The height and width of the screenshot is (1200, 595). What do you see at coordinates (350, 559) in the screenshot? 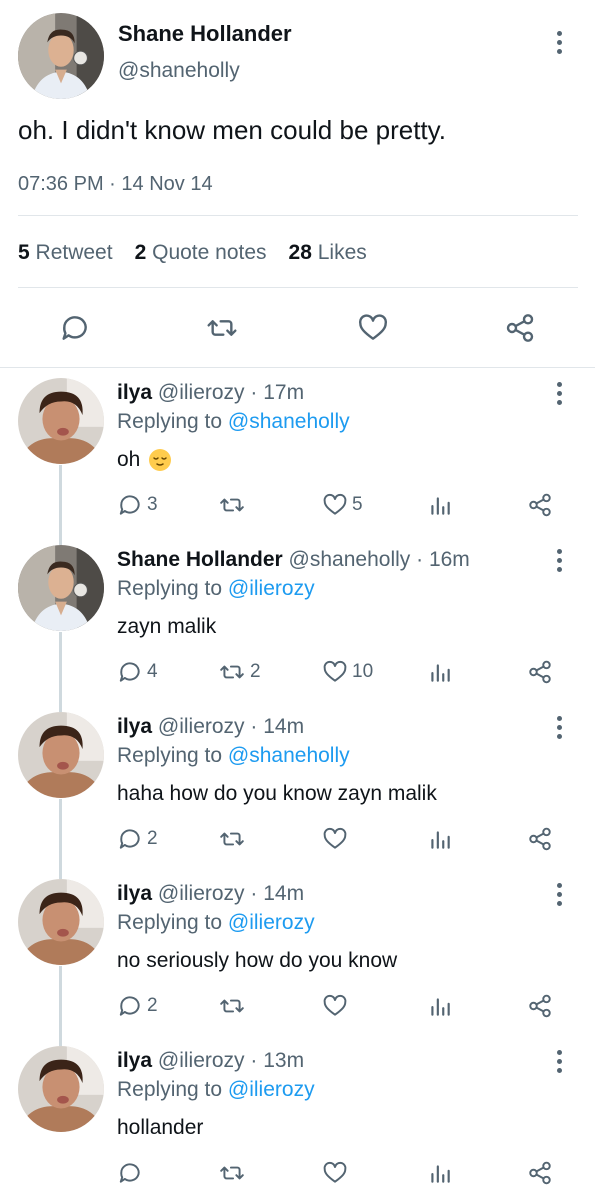
I see `reply-author-handle: @shaneholly` at bounding box center [350, 559].